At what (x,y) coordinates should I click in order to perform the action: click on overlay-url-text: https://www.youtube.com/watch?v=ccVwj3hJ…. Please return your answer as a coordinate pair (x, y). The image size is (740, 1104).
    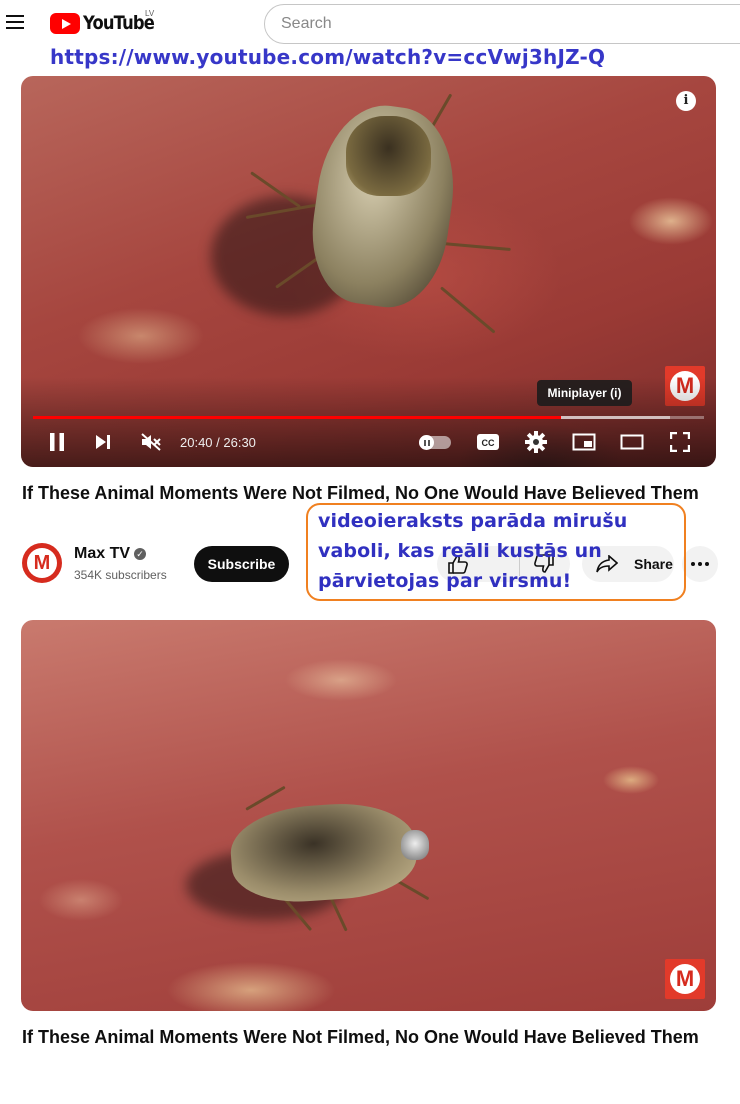
    Looking at the image, I should click on (328, 57).